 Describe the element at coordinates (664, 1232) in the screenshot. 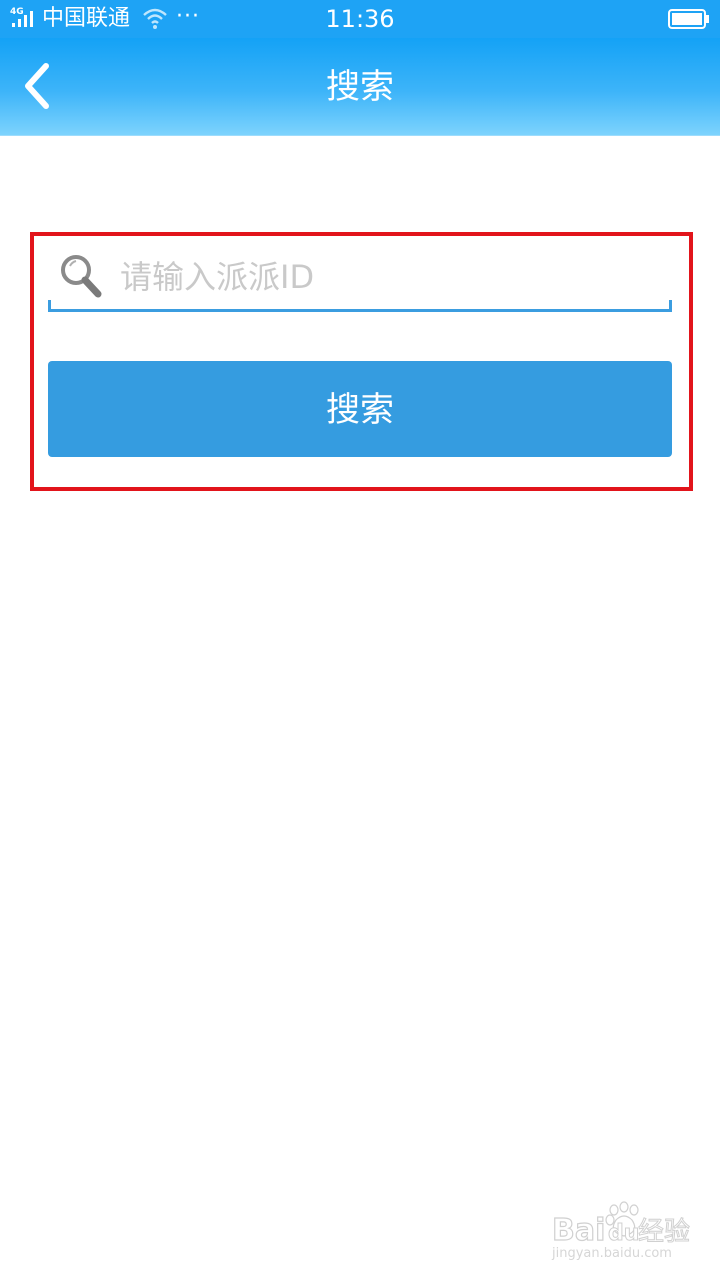

I see `svg-text: 经验` at that location.